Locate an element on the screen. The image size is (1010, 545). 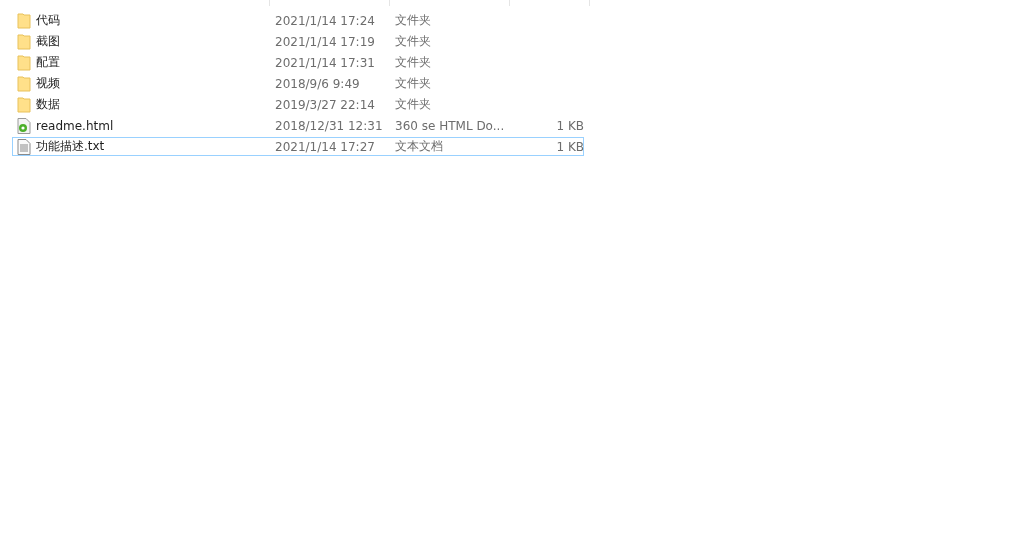
file-name: 配置 is located at coordinates (48, 62).